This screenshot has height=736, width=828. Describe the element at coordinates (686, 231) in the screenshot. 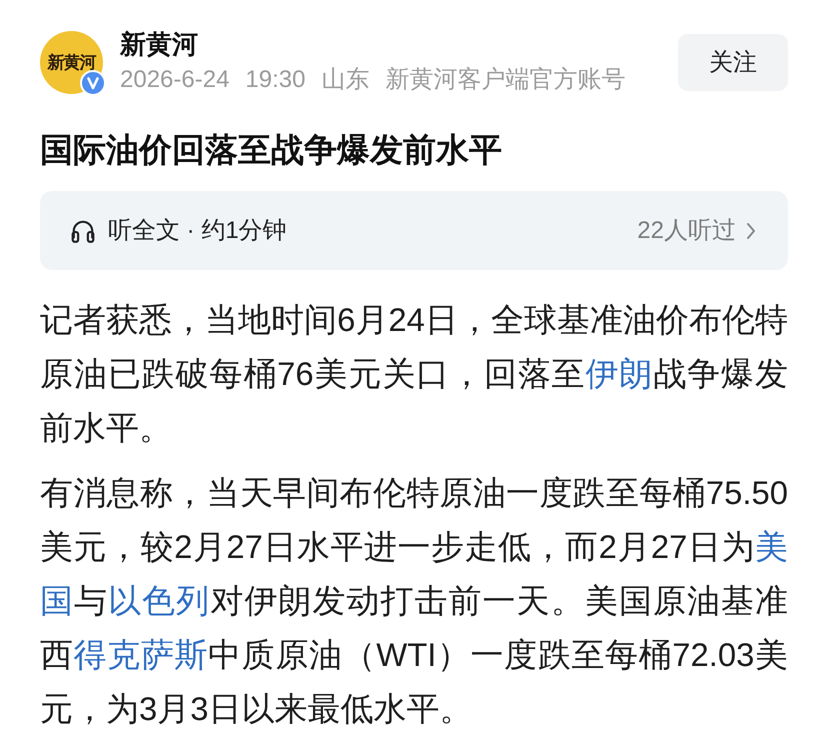

I see `listener-count: 22人听过` at that location.